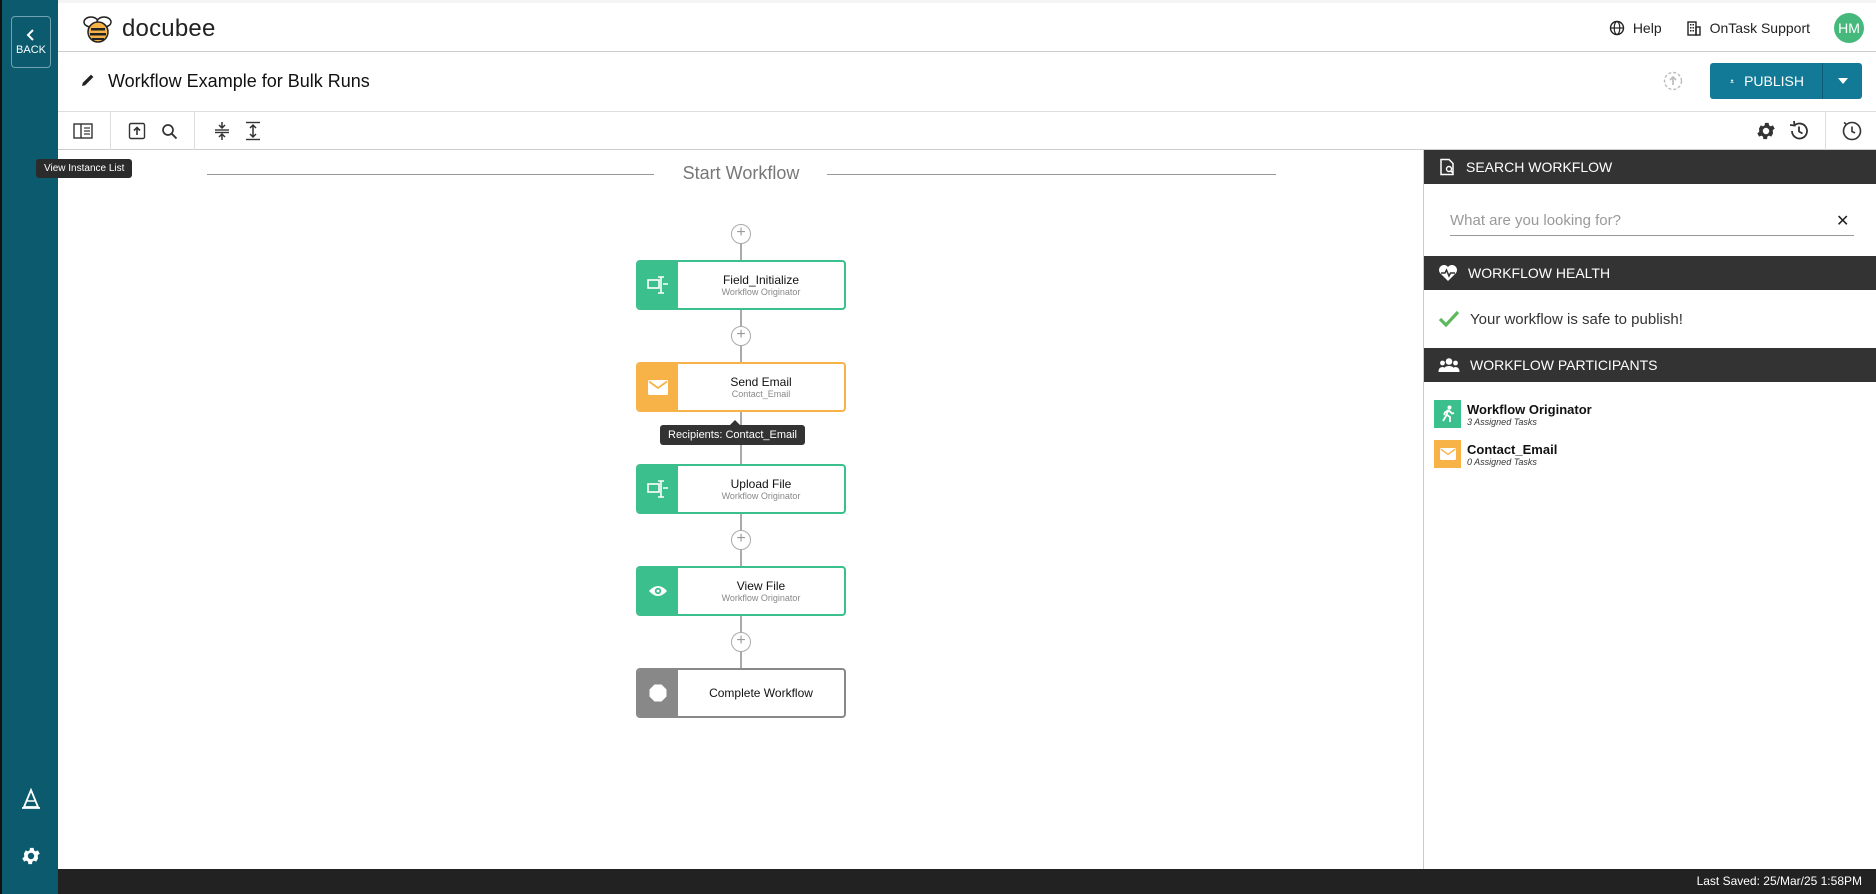 This screenshot has width=1876, height=894. I want to click on search-workflow-title: SEARCH WORKFLOW, so click(1539, 167).